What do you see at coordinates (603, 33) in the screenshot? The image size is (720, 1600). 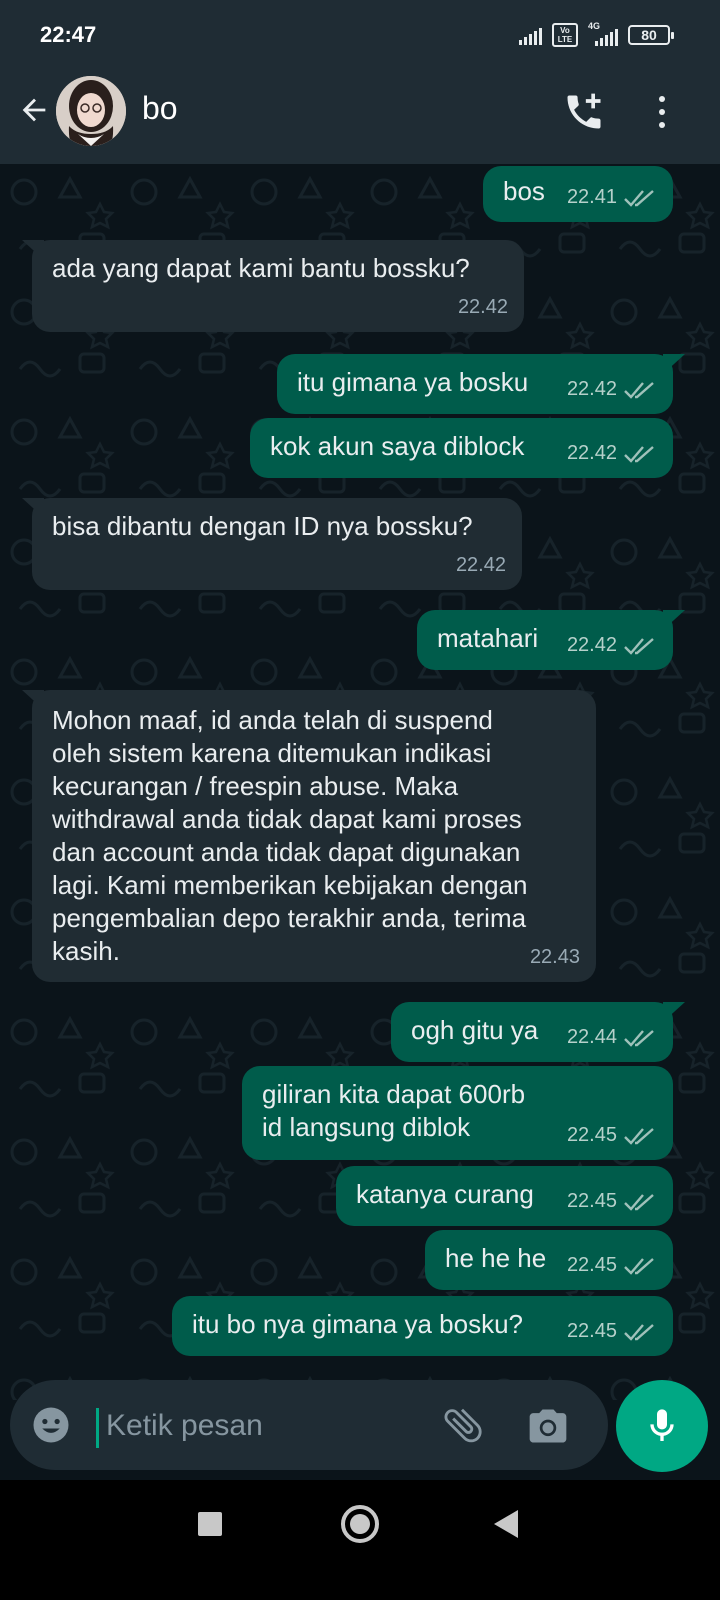 I see `4g-signal-icon: 4G` at bounding box center [603, 33].